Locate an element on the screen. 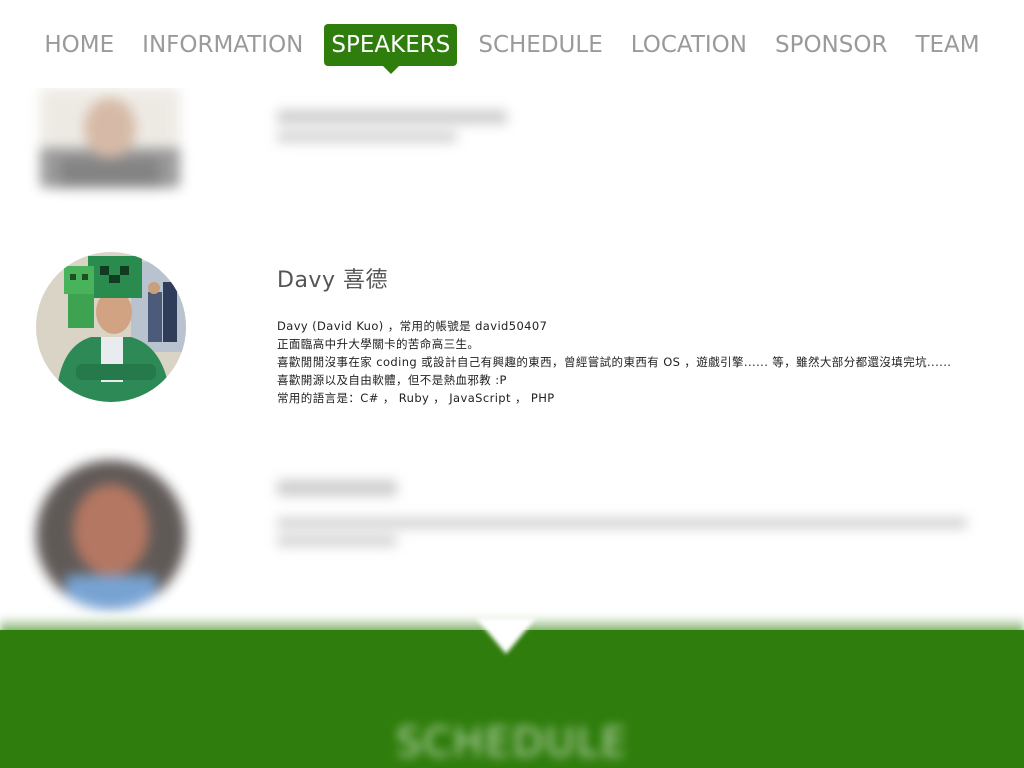 This screenshot has height=768, width=1024. nav-item-location: LOCATION is located at coordinates (689, 45).